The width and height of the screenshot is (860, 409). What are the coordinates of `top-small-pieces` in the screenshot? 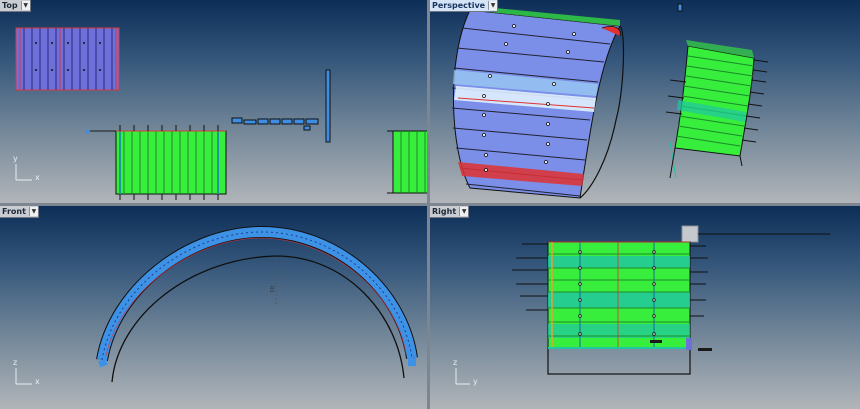 It's located at (275, 124).